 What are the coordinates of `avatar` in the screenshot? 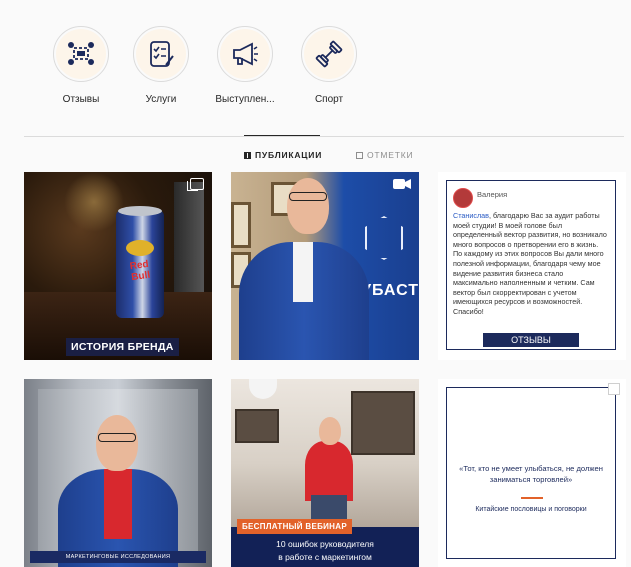 It's located at (463, 198).